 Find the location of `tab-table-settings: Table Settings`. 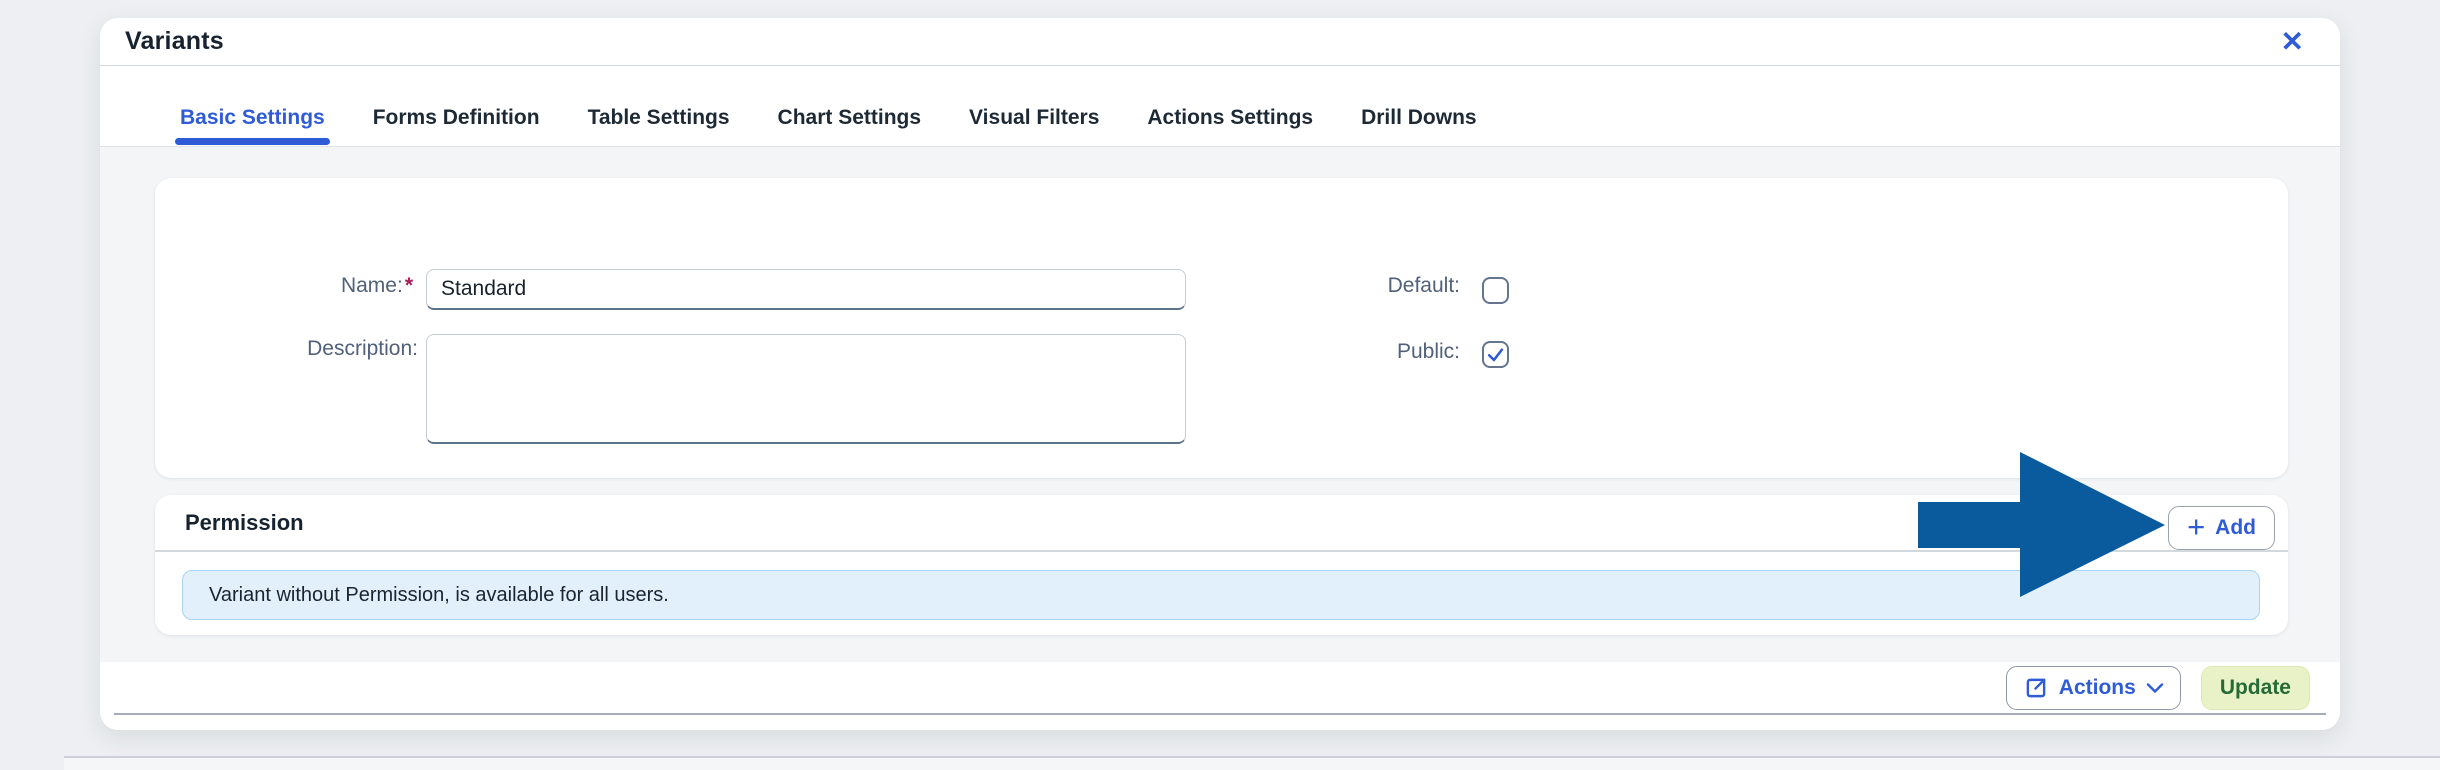

tab-table-settings: Table Settings is located at coordinates (659, 118).